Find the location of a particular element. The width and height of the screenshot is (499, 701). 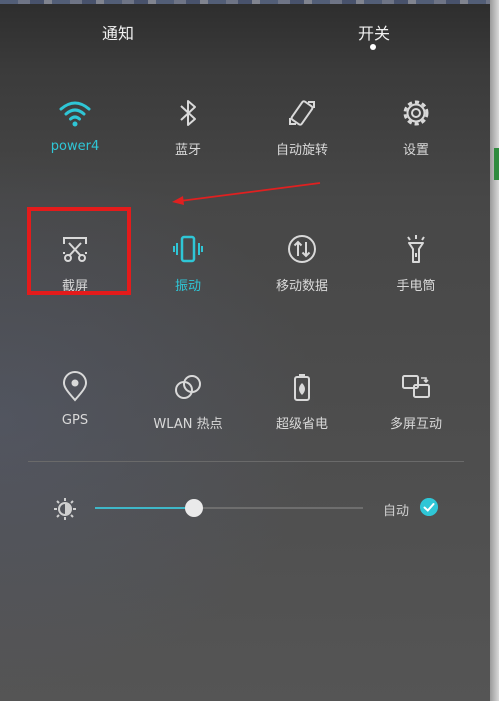

brightness-sun-icon is located at coordinates (65, 509).